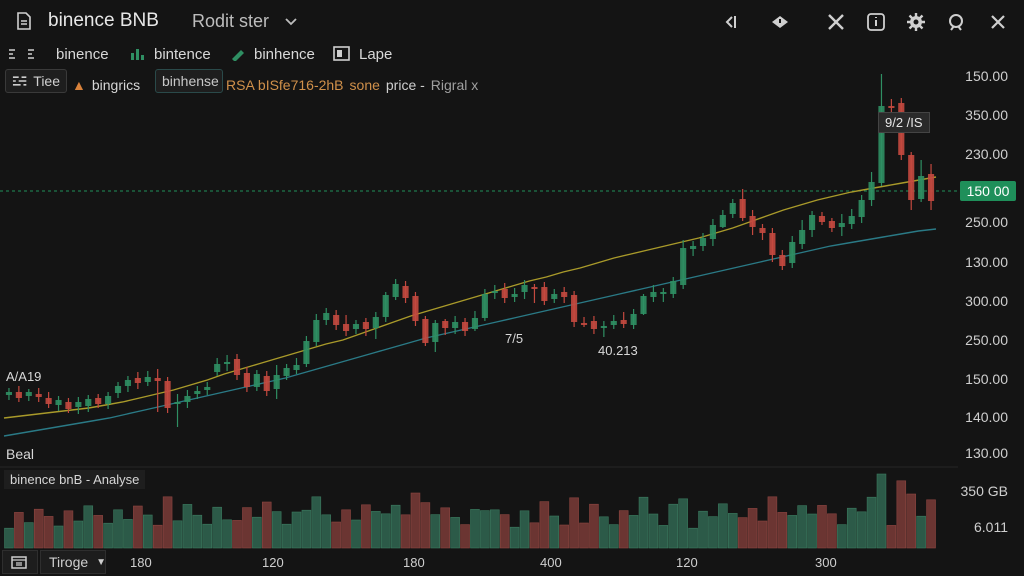 This screenshot has height=576, width=1024. What do you see at coordinates (730, 22) in the screenshot?
I see `back-icon` at bounding box center [730, 22].